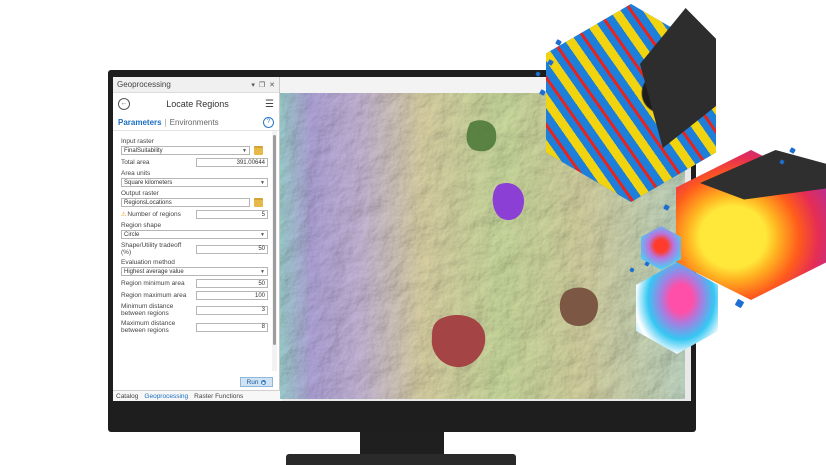 This screenshot has width=826, height=465. What do you see at coordinates (140, 122) in the screenshot?
I see `tab-parameters: Parameters` at bounding box center [140, 122].